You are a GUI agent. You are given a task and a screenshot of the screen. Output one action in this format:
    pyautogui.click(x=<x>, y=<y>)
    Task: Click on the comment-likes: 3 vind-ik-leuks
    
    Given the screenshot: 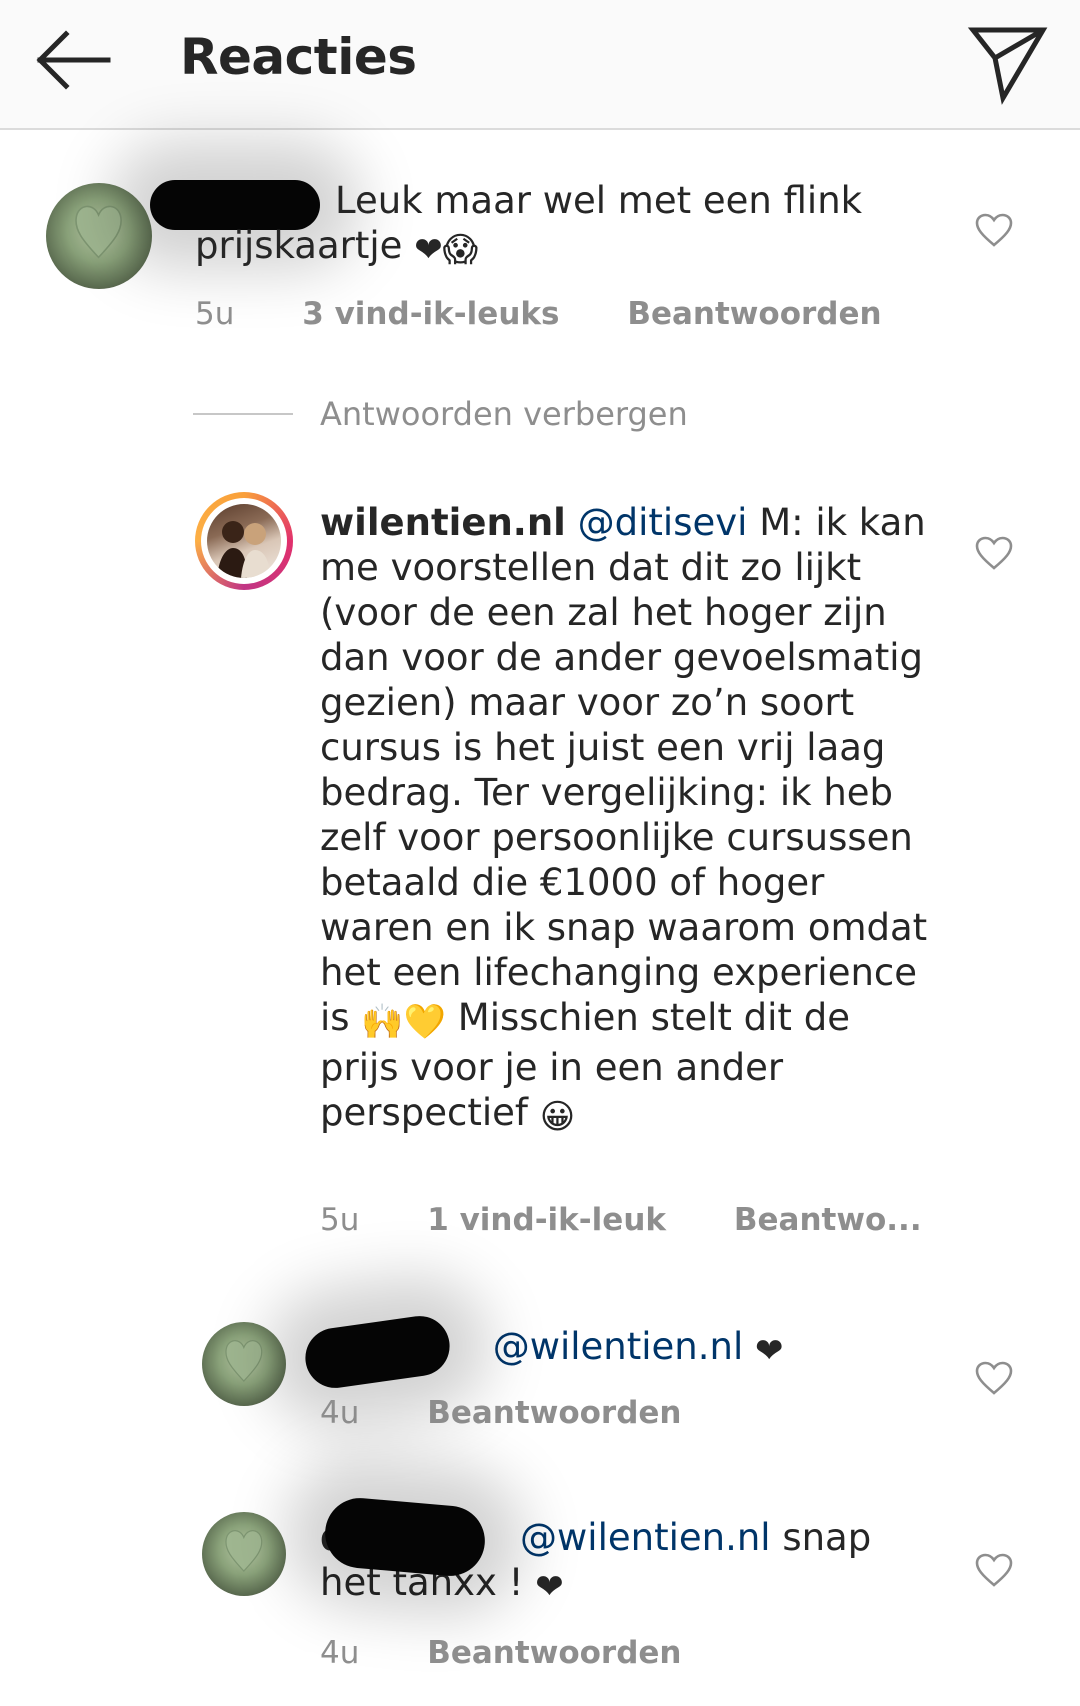 What is the action you would take?
    pyautogui.click(x=430, y=314)
    